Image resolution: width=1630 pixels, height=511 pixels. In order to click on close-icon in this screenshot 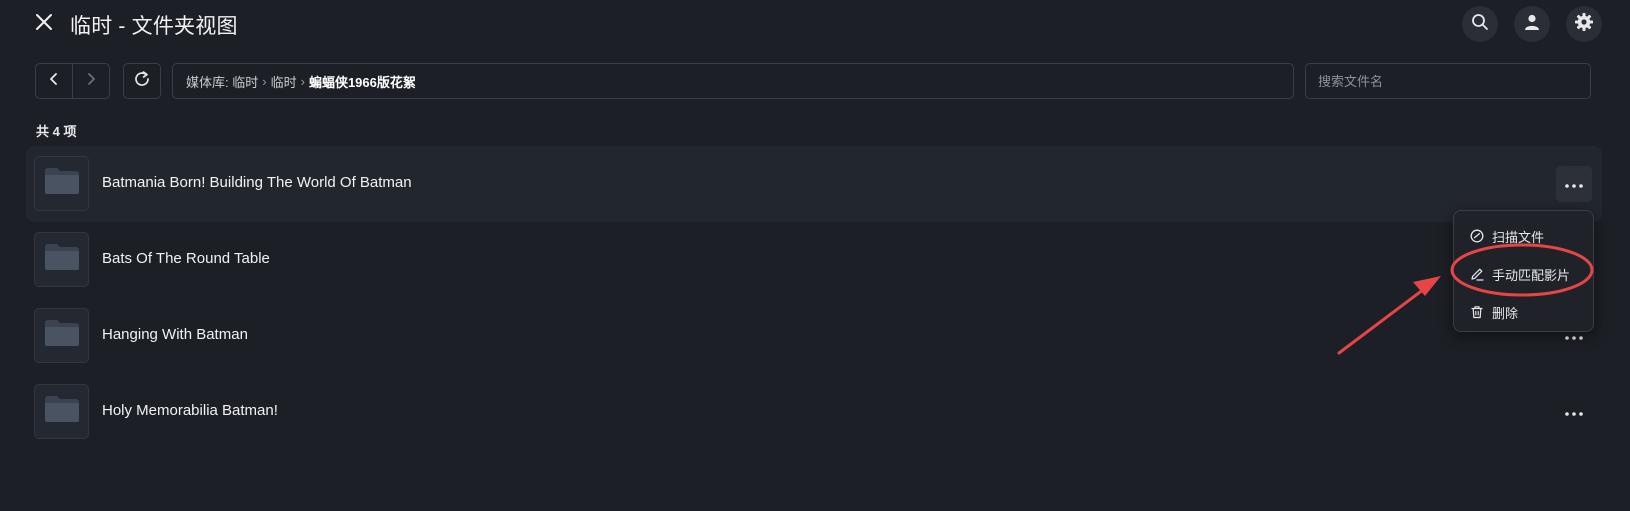, I will do `click(44, 24)`.